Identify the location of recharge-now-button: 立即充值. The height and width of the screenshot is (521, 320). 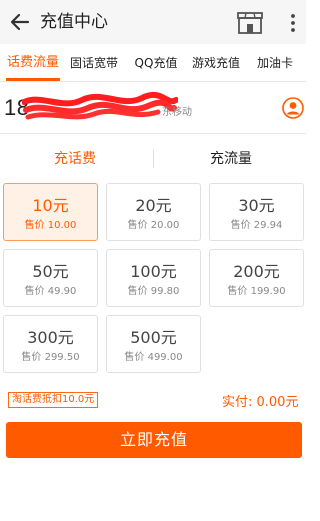
(154, 440).